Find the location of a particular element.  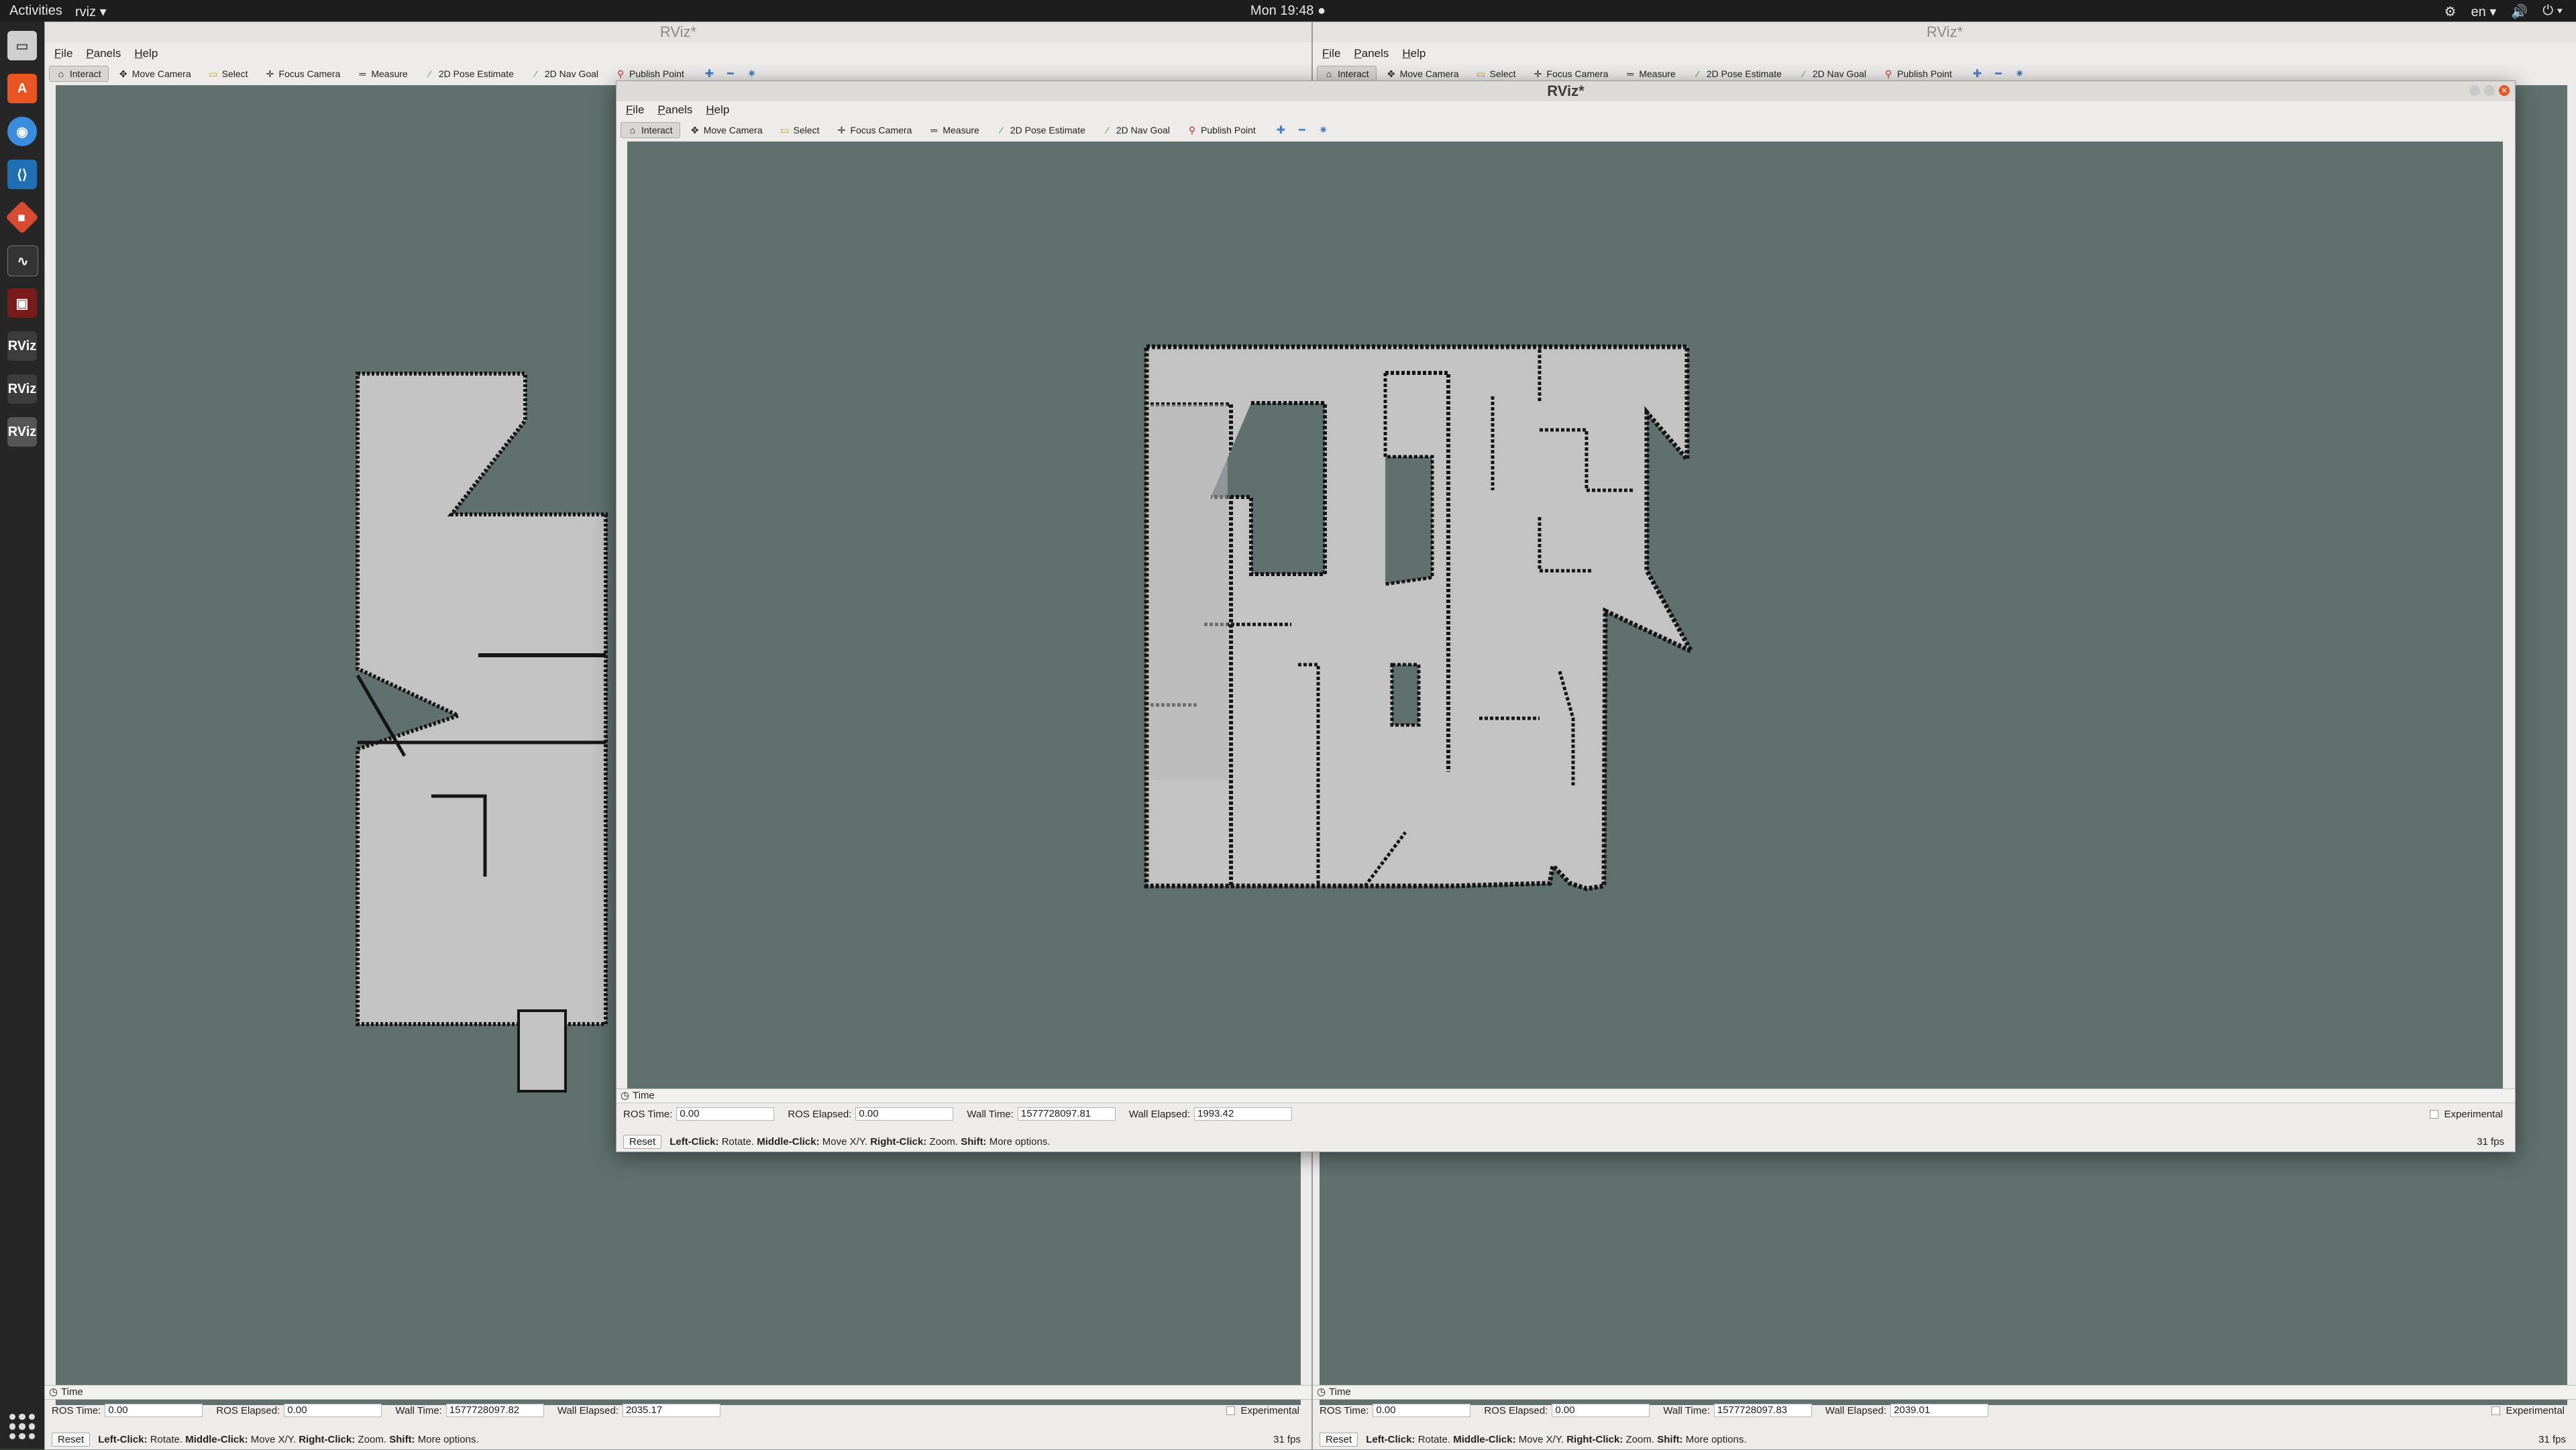

files-icon: ▭ is located at coordinates (22, 45).